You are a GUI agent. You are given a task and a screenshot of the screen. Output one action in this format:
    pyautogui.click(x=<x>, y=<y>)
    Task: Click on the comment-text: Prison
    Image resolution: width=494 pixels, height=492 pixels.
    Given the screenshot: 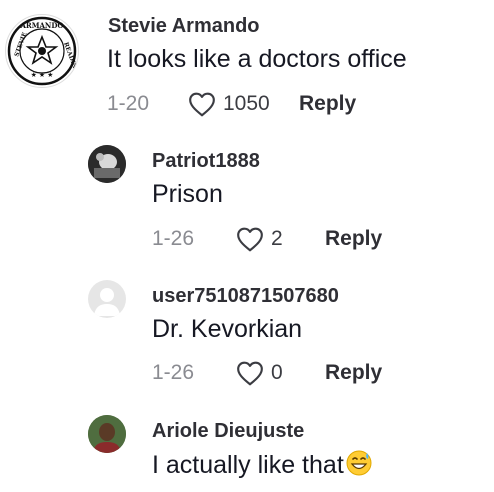 What is the action you would take?
    pyautogui.click(x=187, y=194)
    